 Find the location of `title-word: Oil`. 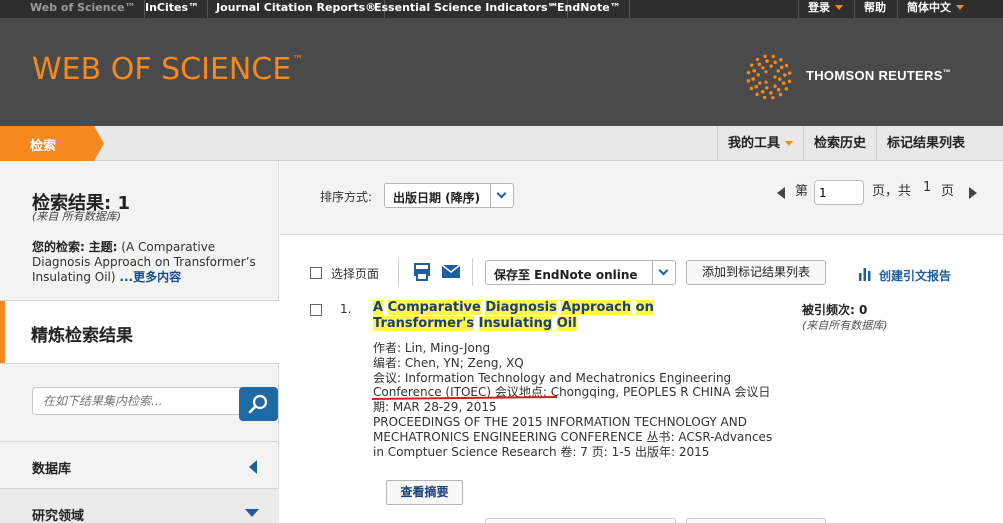

title-word: Oil is located at coordinates (566, 323).